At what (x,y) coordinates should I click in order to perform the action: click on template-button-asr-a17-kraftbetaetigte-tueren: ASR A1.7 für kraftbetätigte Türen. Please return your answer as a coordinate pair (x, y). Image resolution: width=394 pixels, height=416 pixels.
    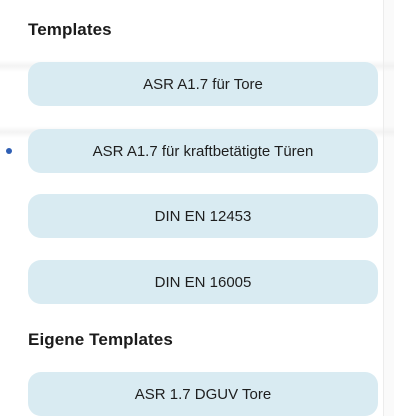
    Looking at the image, I should click on (203, 151).